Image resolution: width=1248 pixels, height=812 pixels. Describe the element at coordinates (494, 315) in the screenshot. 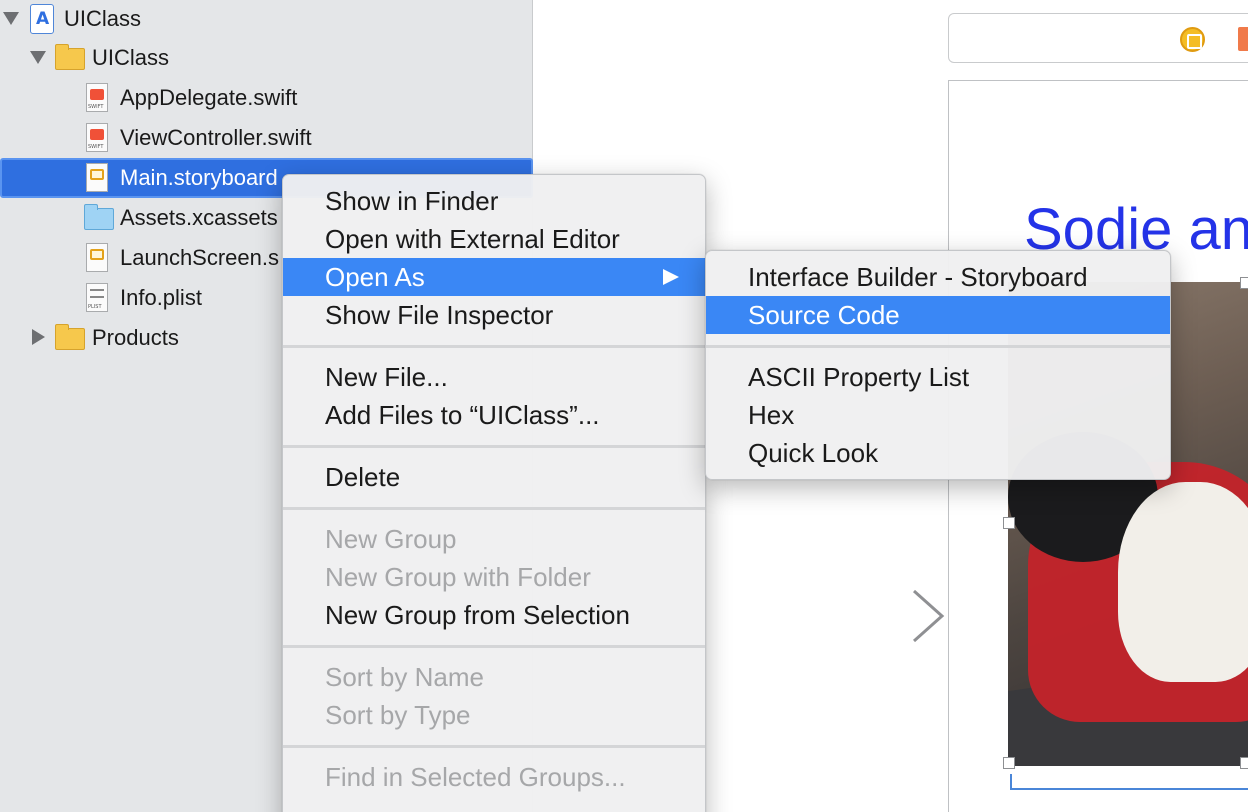

I see `menu-item-show-file-inspector: Show File Inspector` at that location.